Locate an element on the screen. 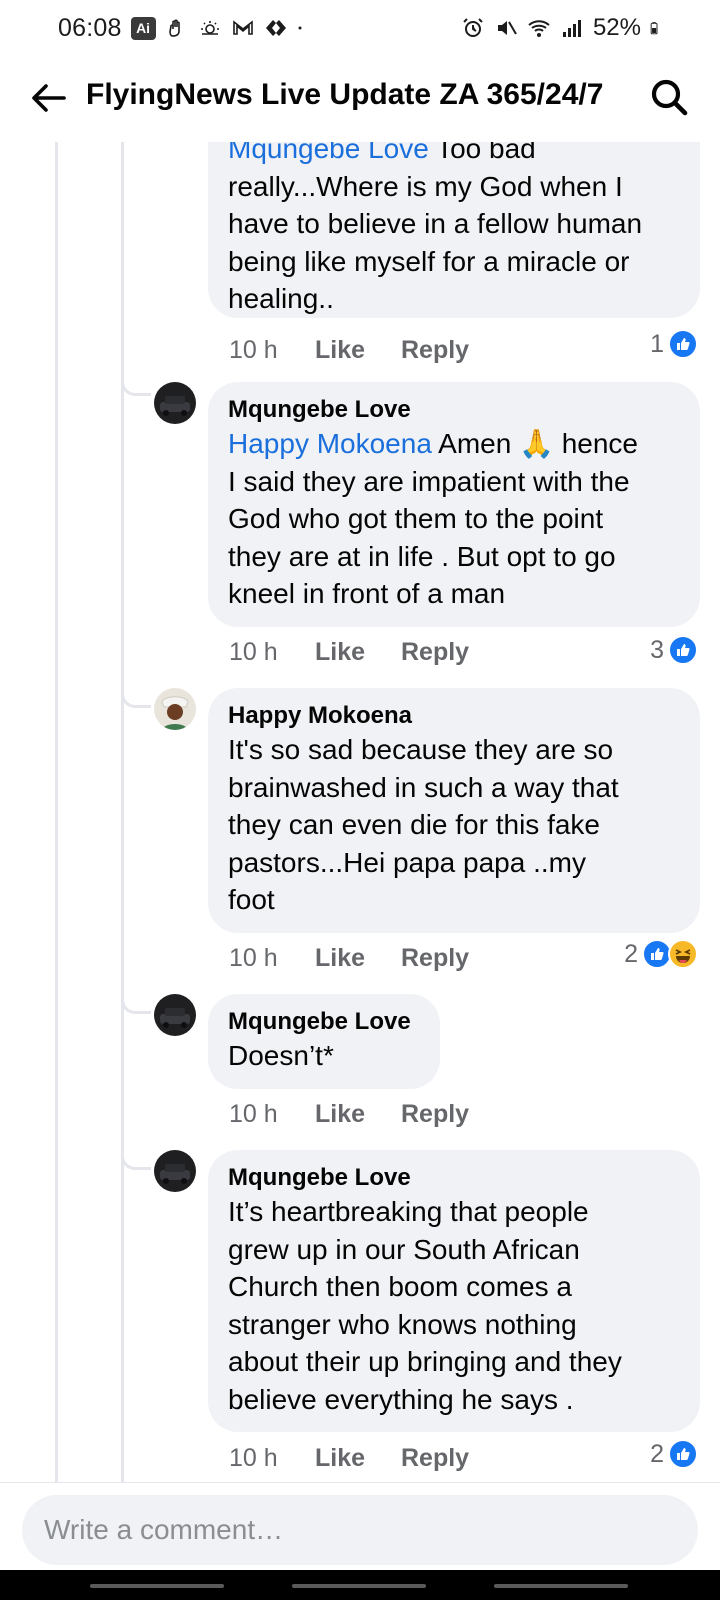 Image resolution: width=720 pixels, height=1600 pixels. comment-line: foot is located at coordinates (251, 899).